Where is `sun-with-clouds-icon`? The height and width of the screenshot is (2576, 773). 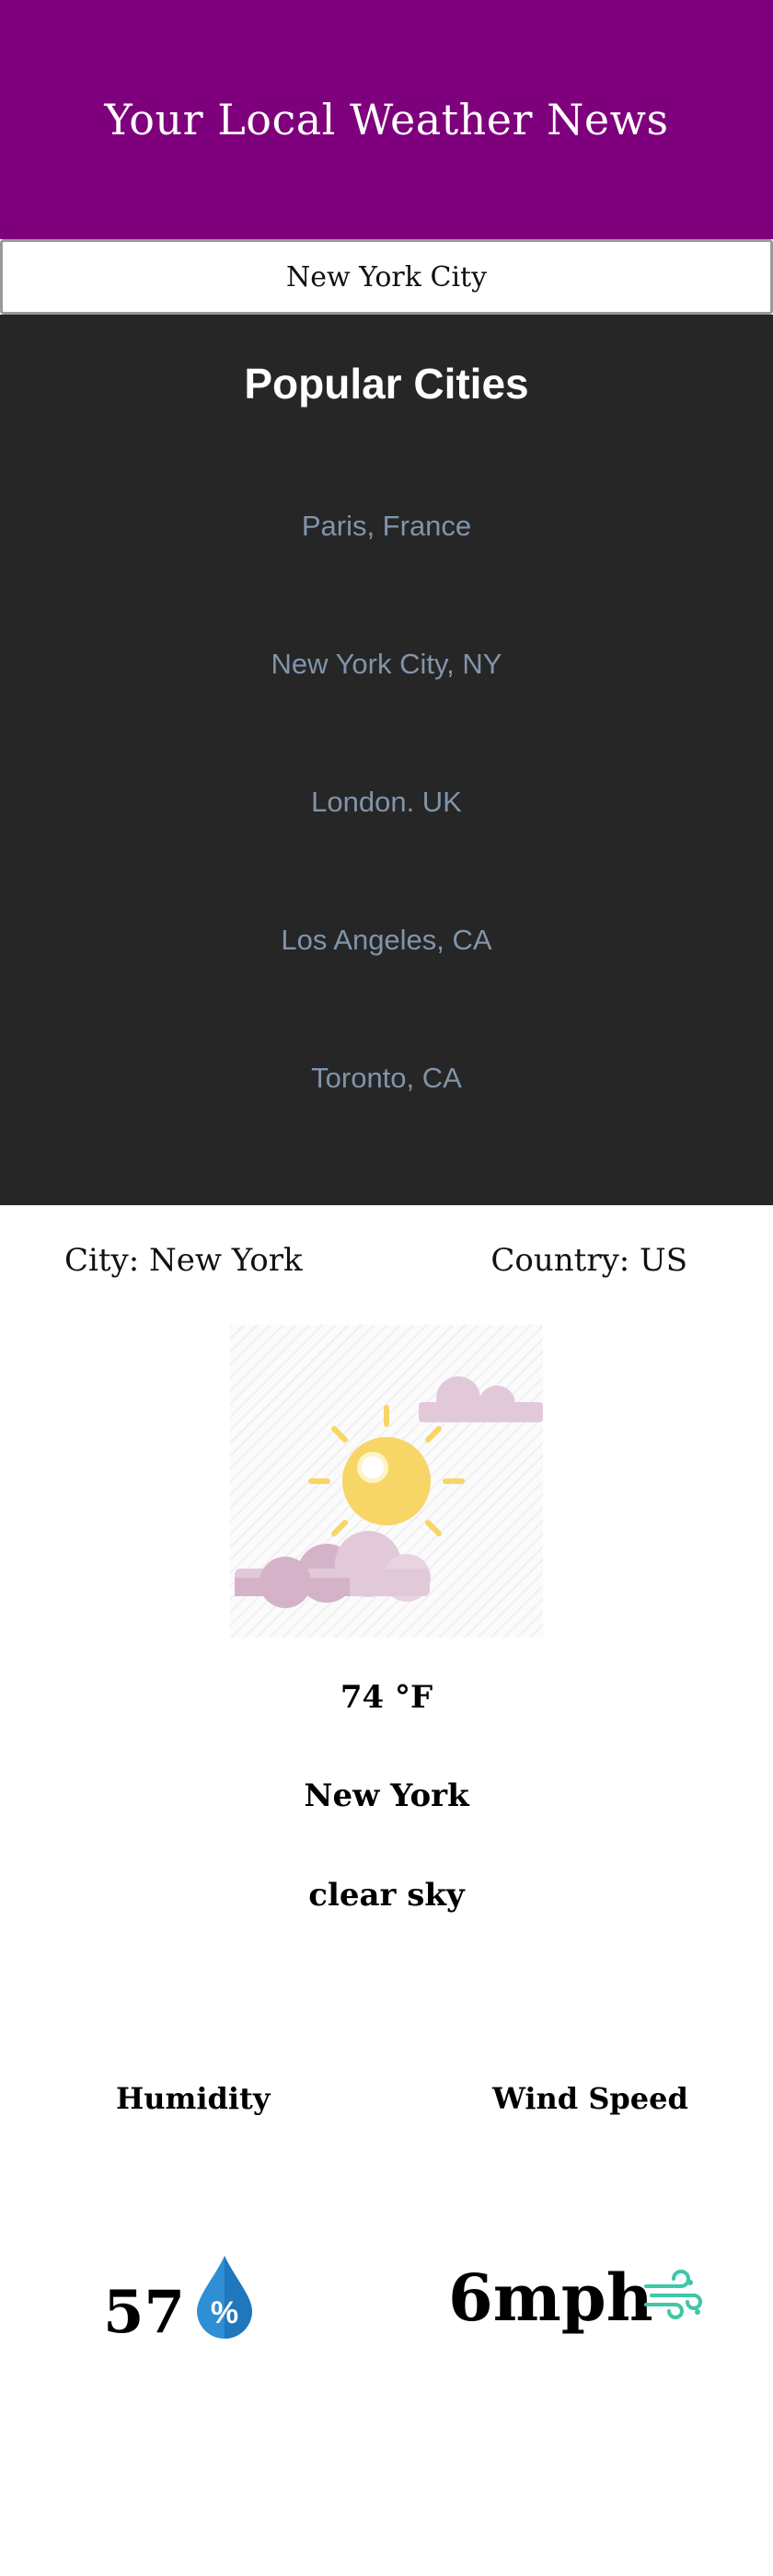 sun-with-clouds-icon is located at coordinates (386, 1481).